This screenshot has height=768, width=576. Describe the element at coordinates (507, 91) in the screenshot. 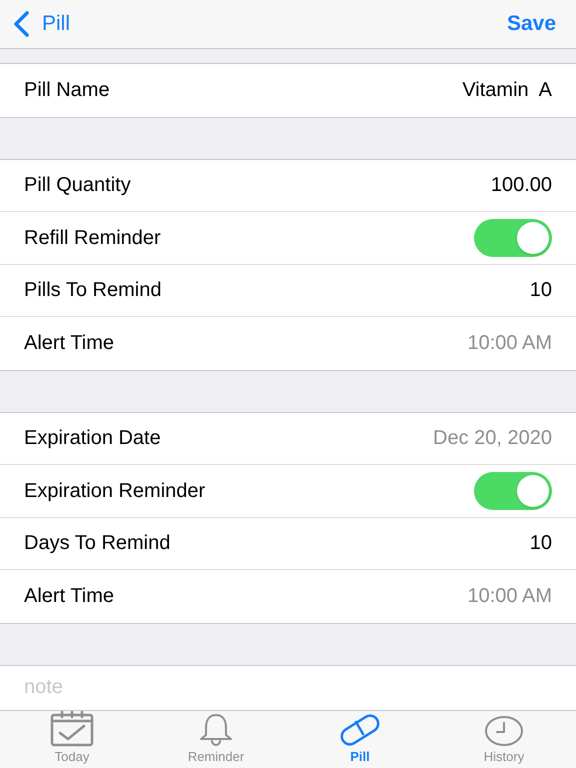

I see `row-value: Vitamin A` at that location.